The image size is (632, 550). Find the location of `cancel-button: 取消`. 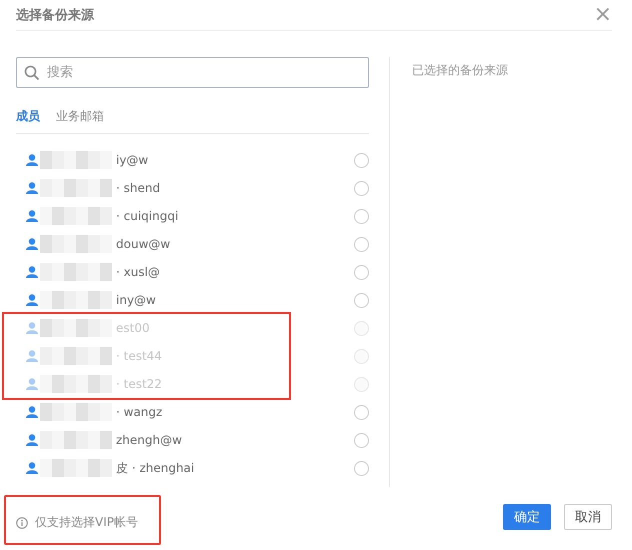

cancel-button: 取消 is located at coordinates (588, 517).